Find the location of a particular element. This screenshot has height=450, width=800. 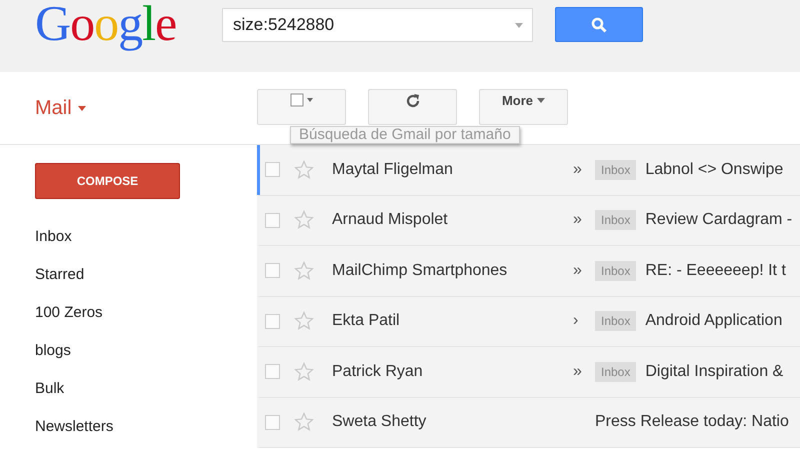

sender-name: MailChimp Smartphones is located at coordinates (420, 271).